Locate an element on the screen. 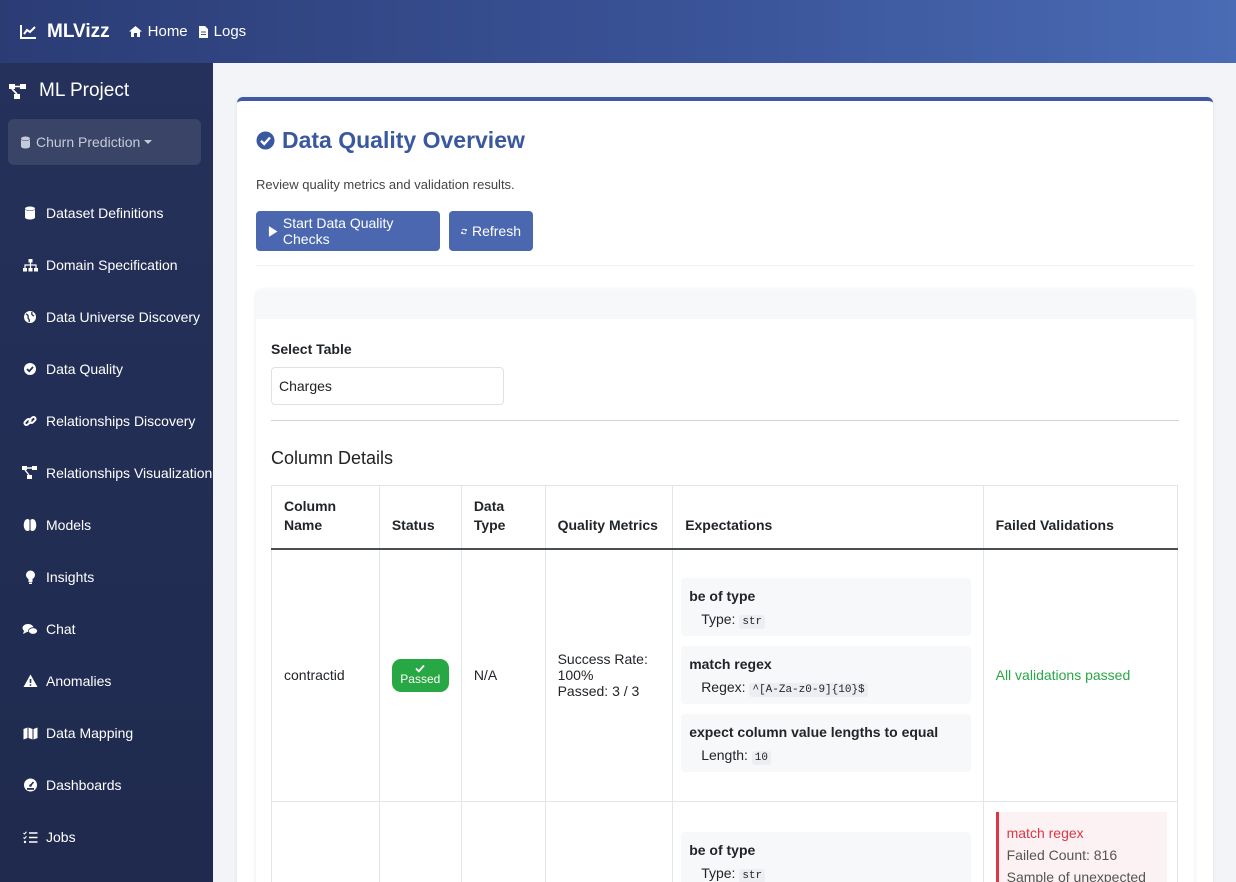  column-header: Data Type is located at coordinates (503, 517).